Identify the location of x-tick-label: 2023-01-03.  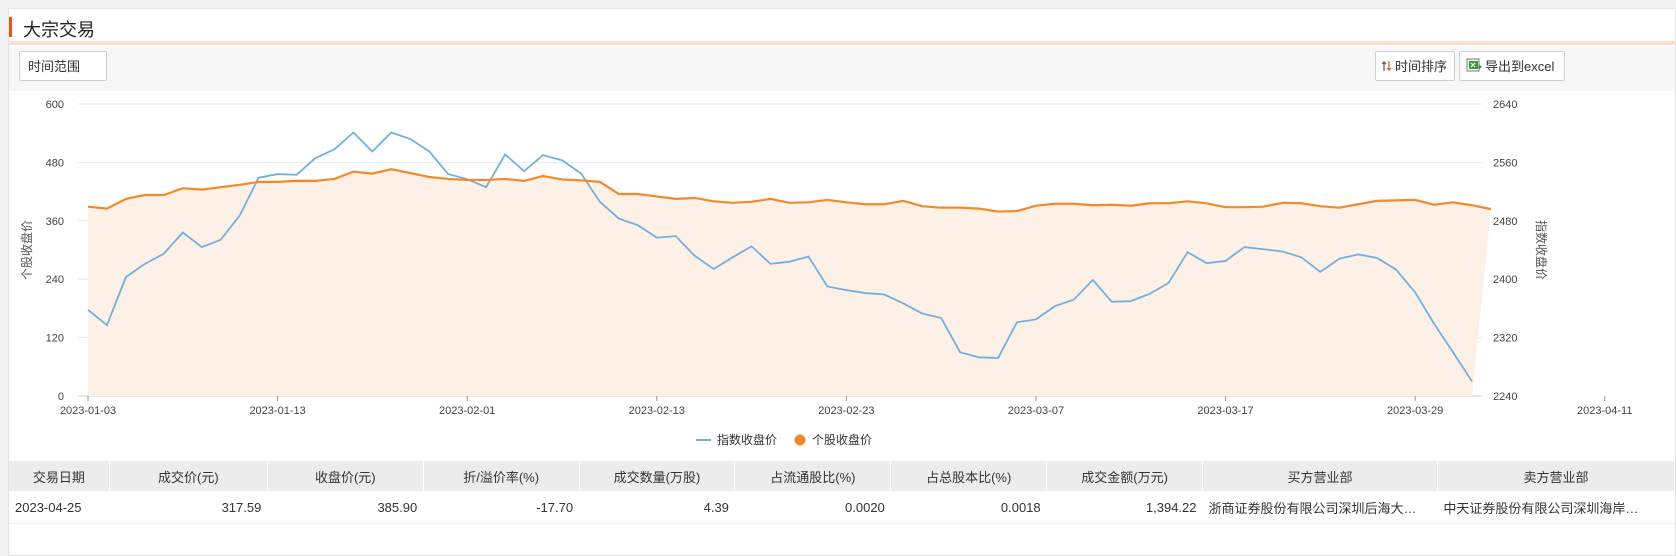
(88, 411).